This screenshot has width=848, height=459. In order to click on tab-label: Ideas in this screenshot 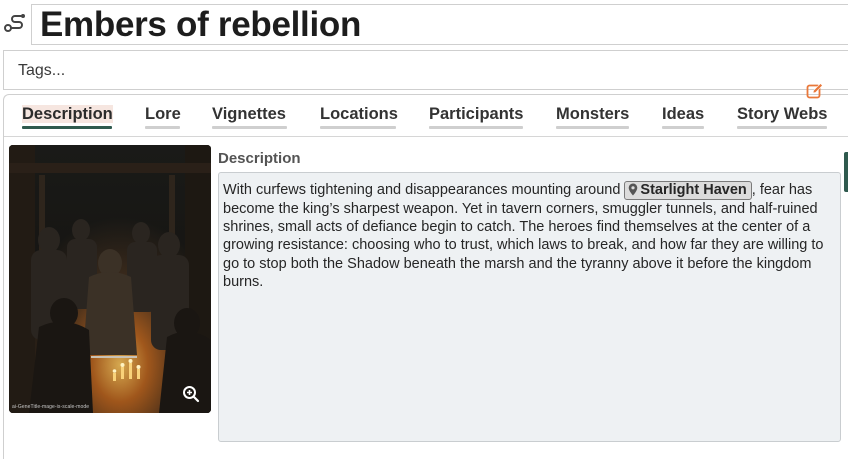, I will do `click(683, 114)`.